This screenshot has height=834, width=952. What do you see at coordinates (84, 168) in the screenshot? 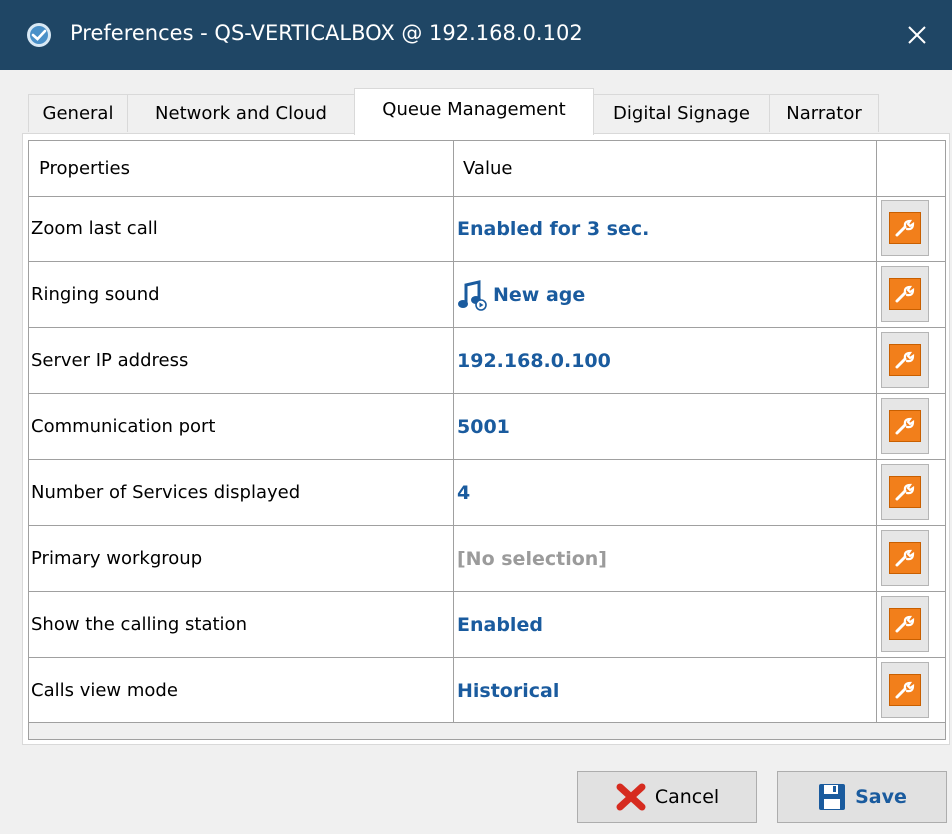
I see `properties-column-header: Properties` at bounding box center [84, 168].